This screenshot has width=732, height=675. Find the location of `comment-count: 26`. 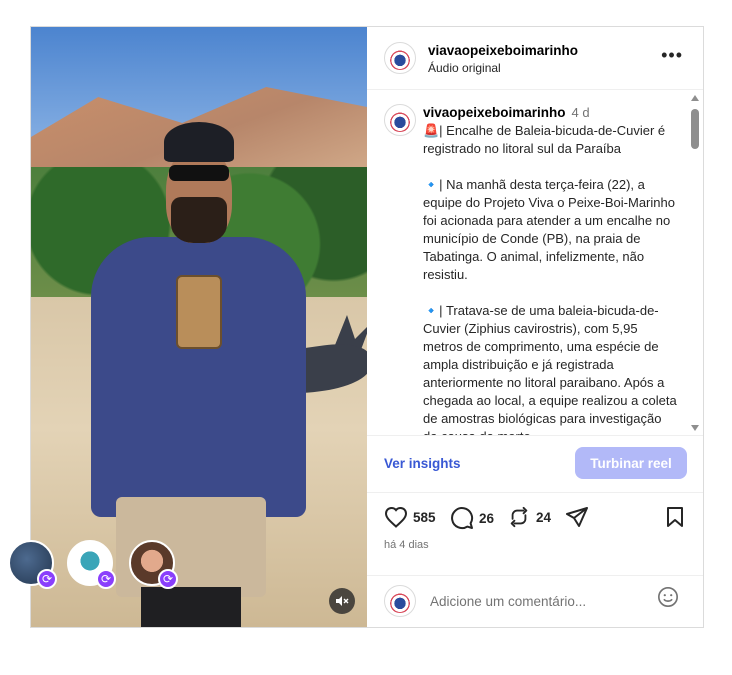

comment-count: 26 is located at coordinates (486, 518).